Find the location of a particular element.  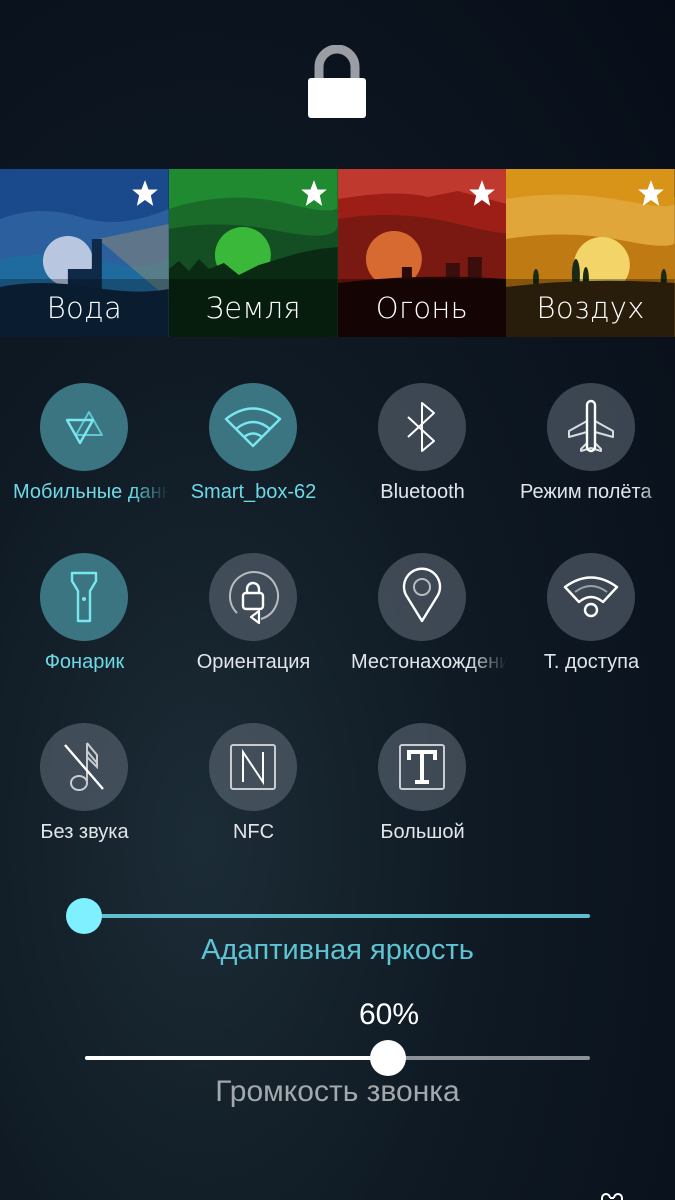

large-text-icon is located at coordinates (422, 767).